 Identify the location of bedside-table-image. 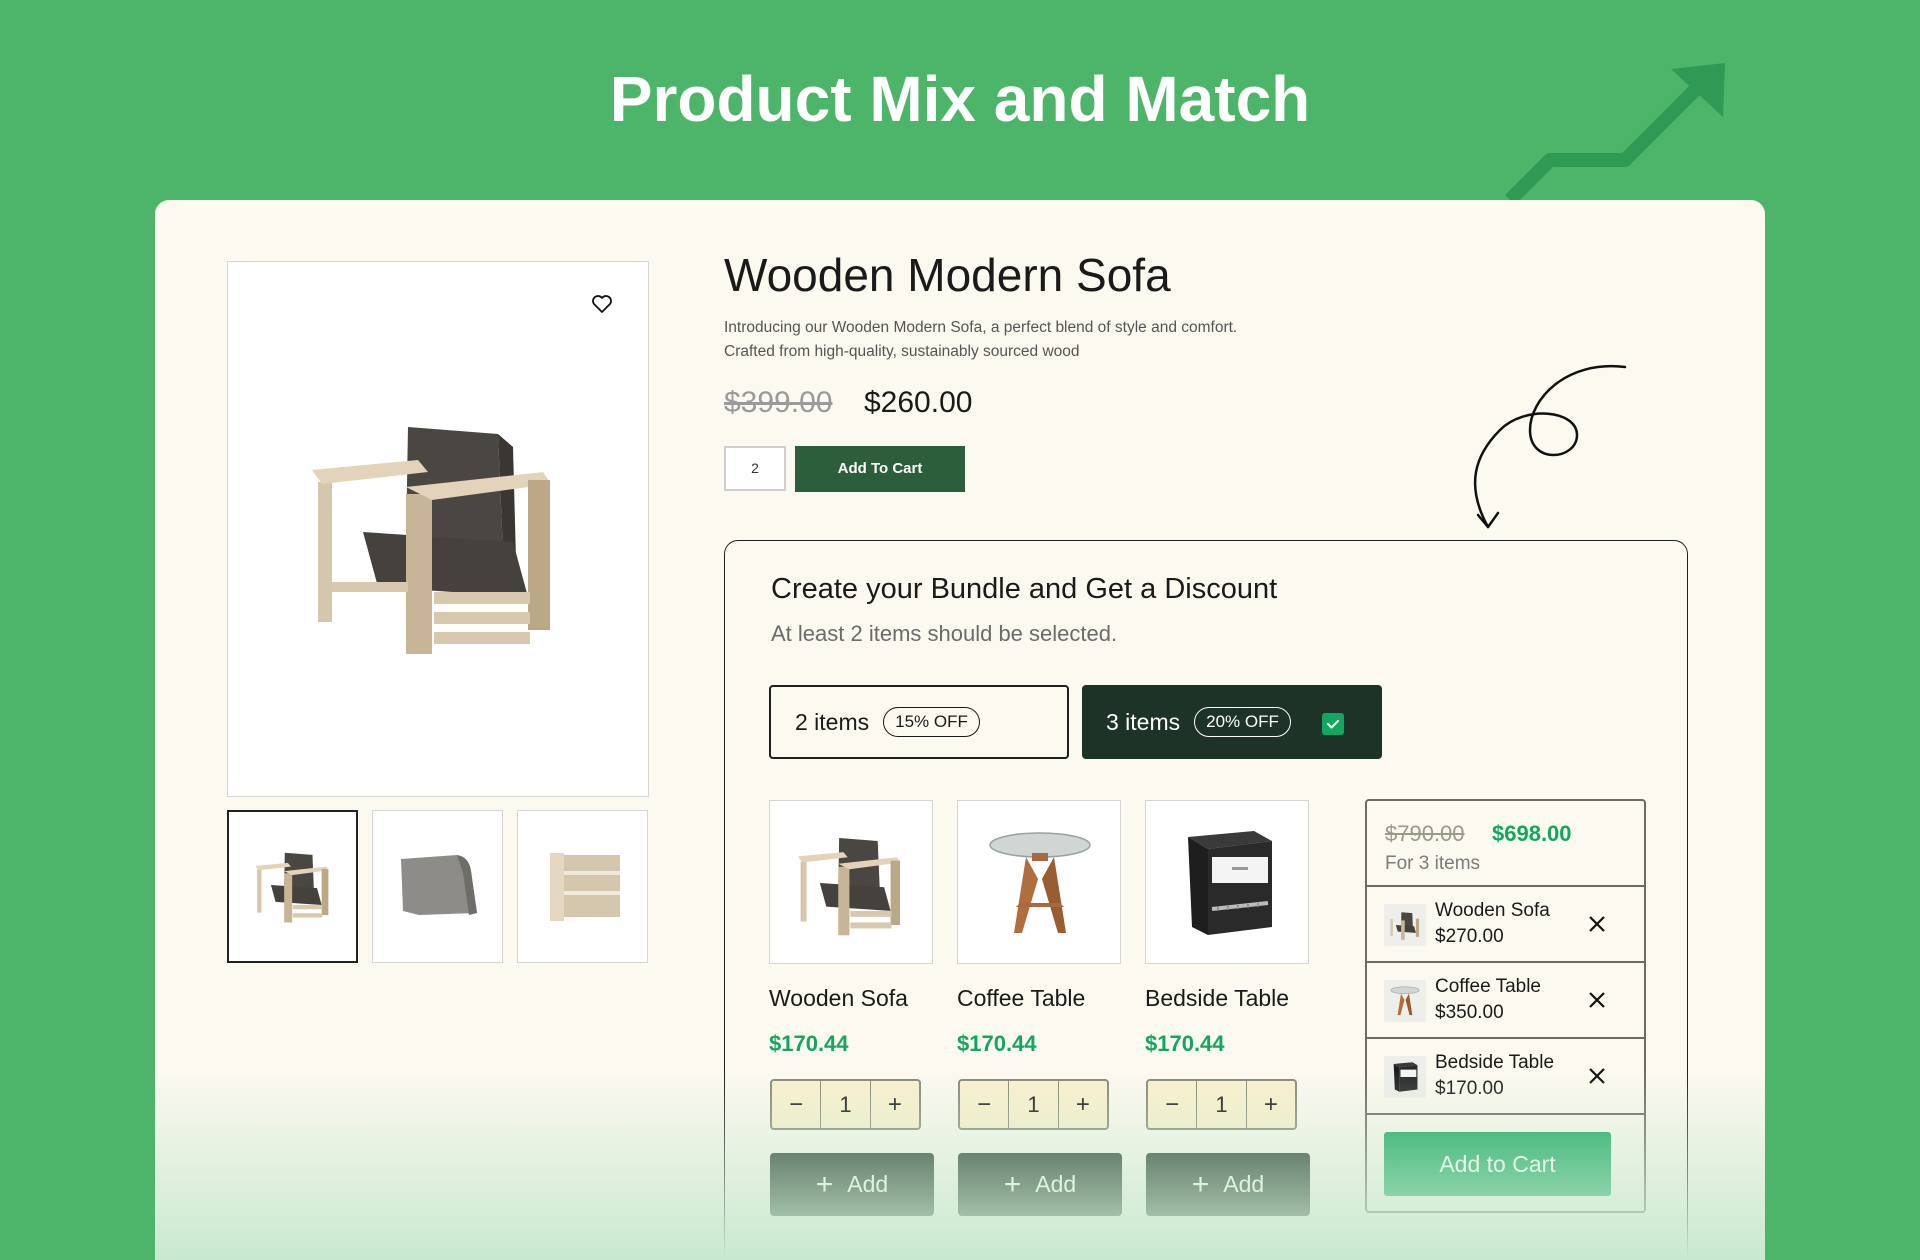
(1230, 883).